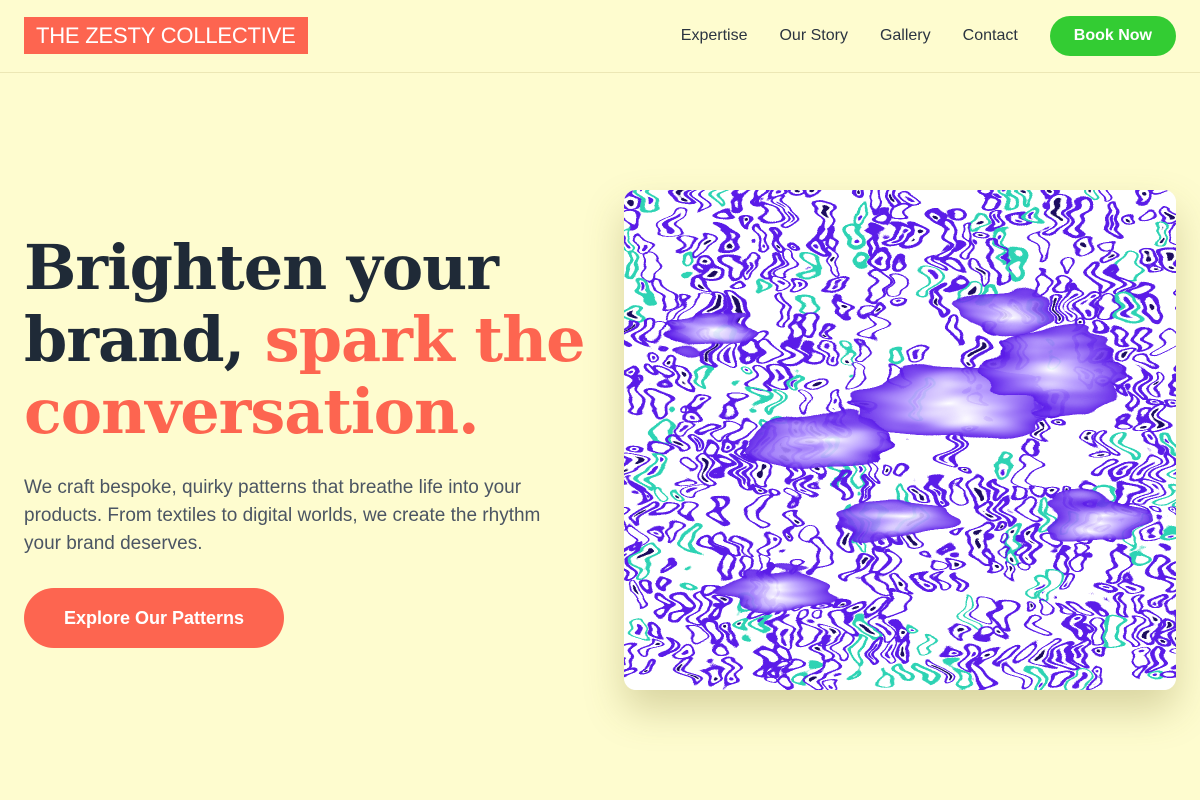 The image size is (1200, 800). What do you see at coordinates (990, 36) in the screenshot?
I see `nav-link-contact: Contact` at bounding box center [990, 36].